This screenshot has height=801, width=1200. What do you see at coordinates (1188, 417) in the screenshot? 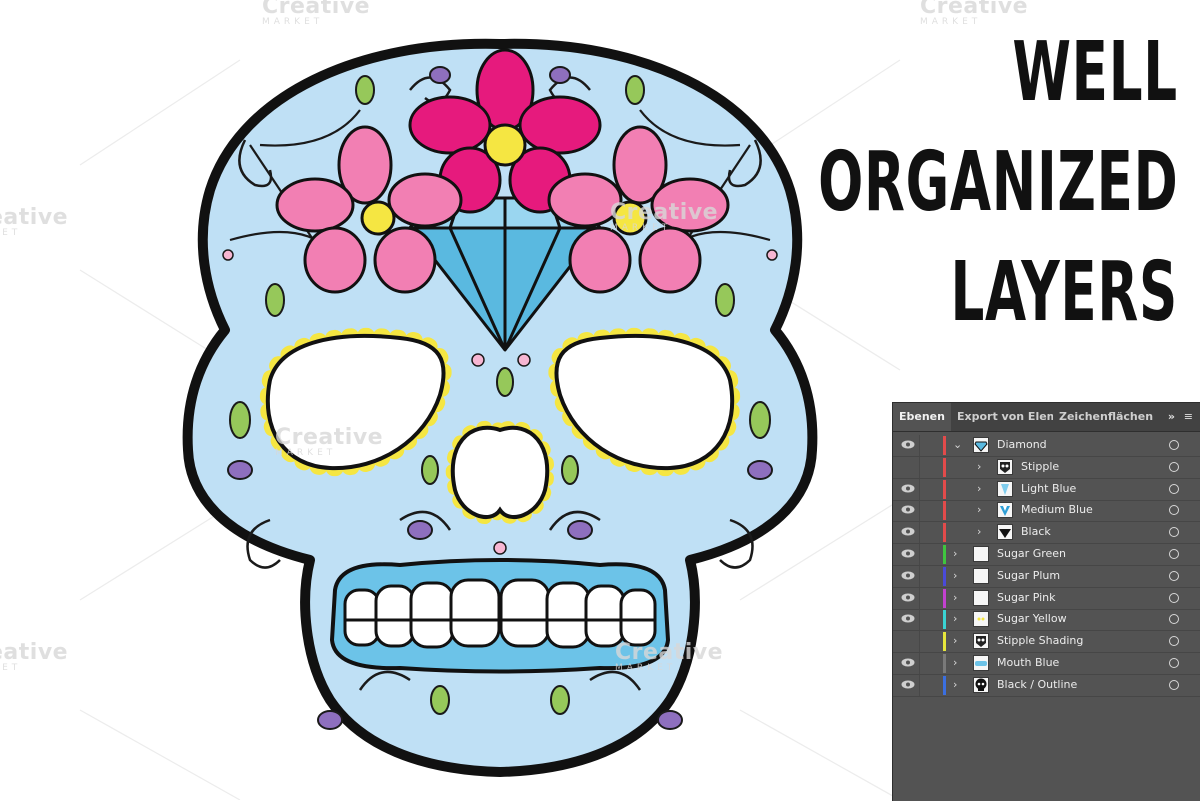
I see `hamburger-menu-icon: ≡` at bounding box center [1188, 417].